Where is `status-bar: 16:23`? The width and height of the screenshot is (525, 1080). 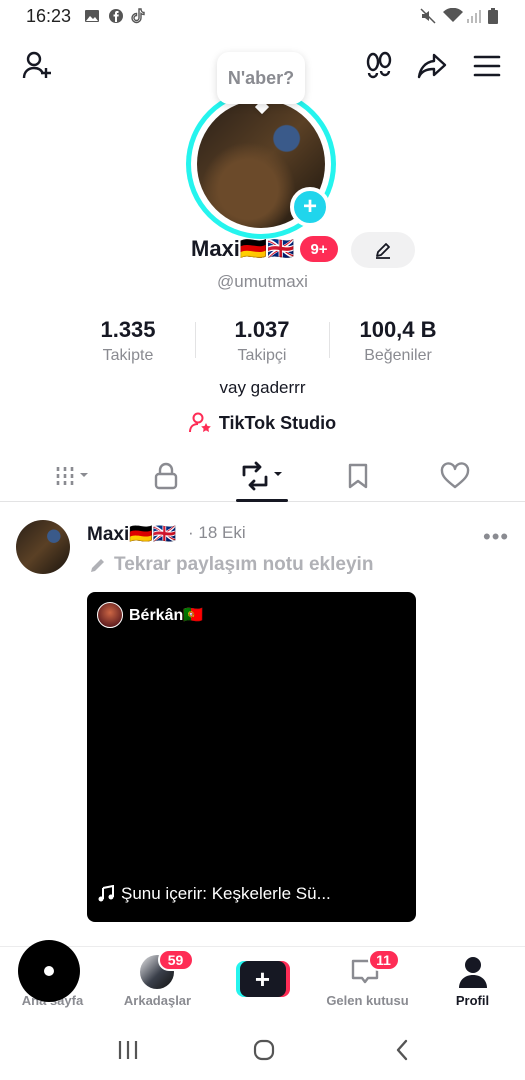 status-bar: 16:23 is located at coordinates (262, 17).